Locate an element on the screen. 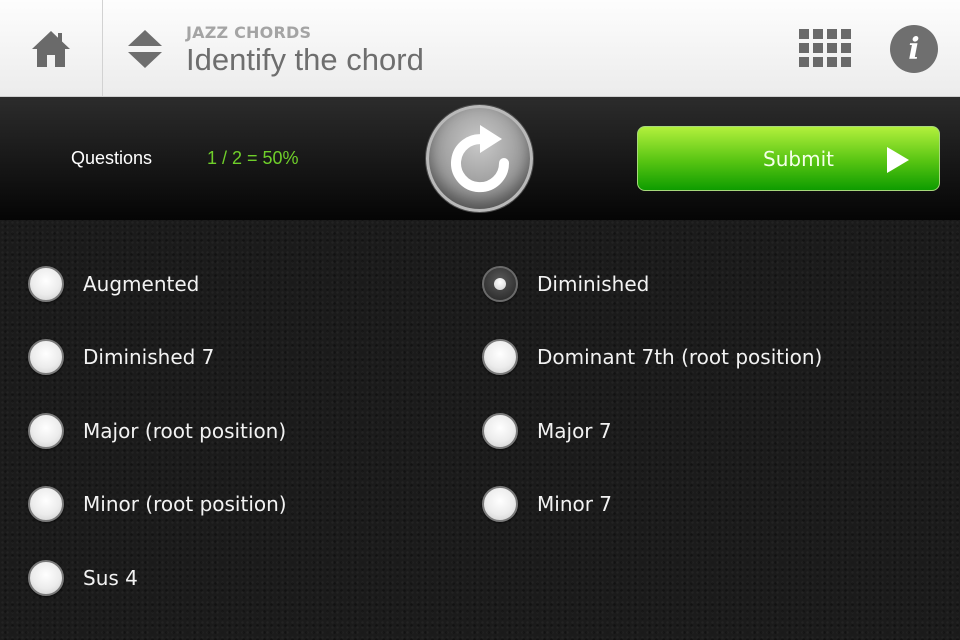 This screenshot has height=640, width=960. option-label: Major (root position) is located at coordinates (185, 431).